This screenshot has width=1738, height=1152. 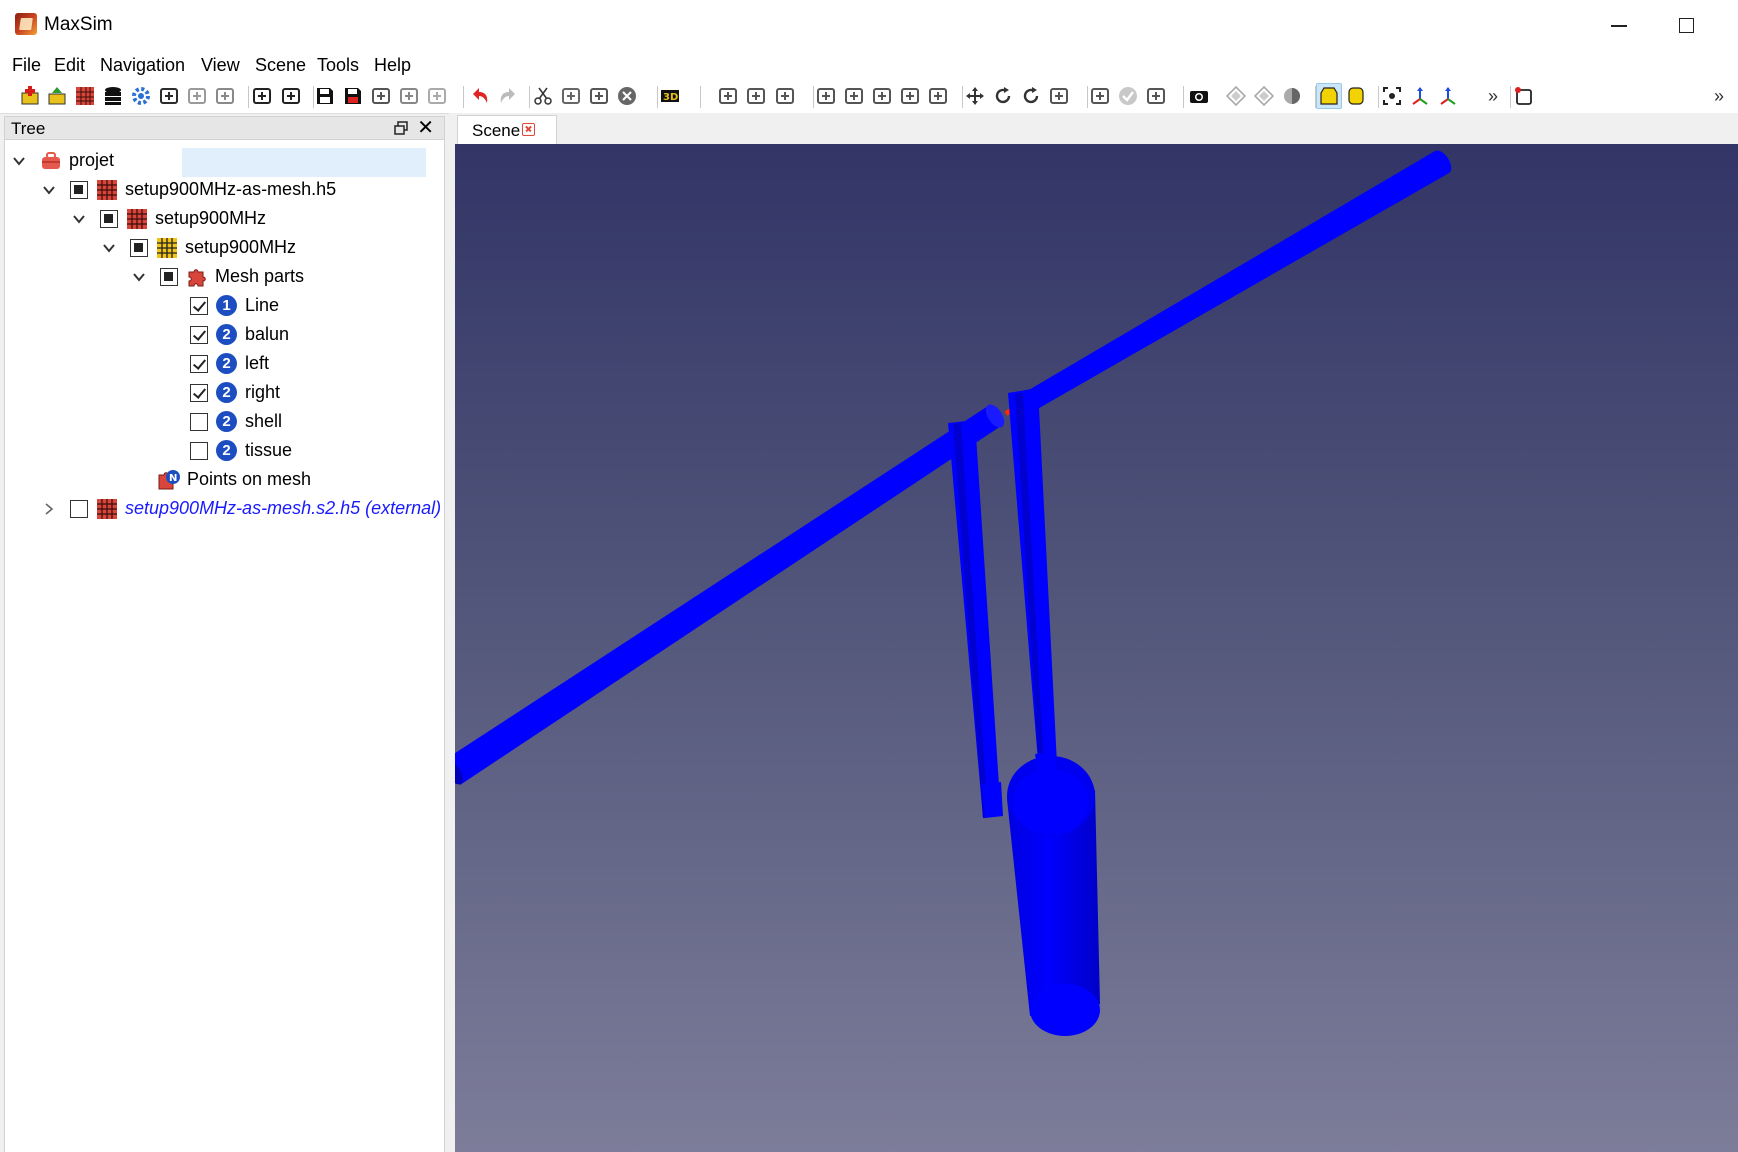 I want to click on refresh-icon, so click(x=1031, y=96).